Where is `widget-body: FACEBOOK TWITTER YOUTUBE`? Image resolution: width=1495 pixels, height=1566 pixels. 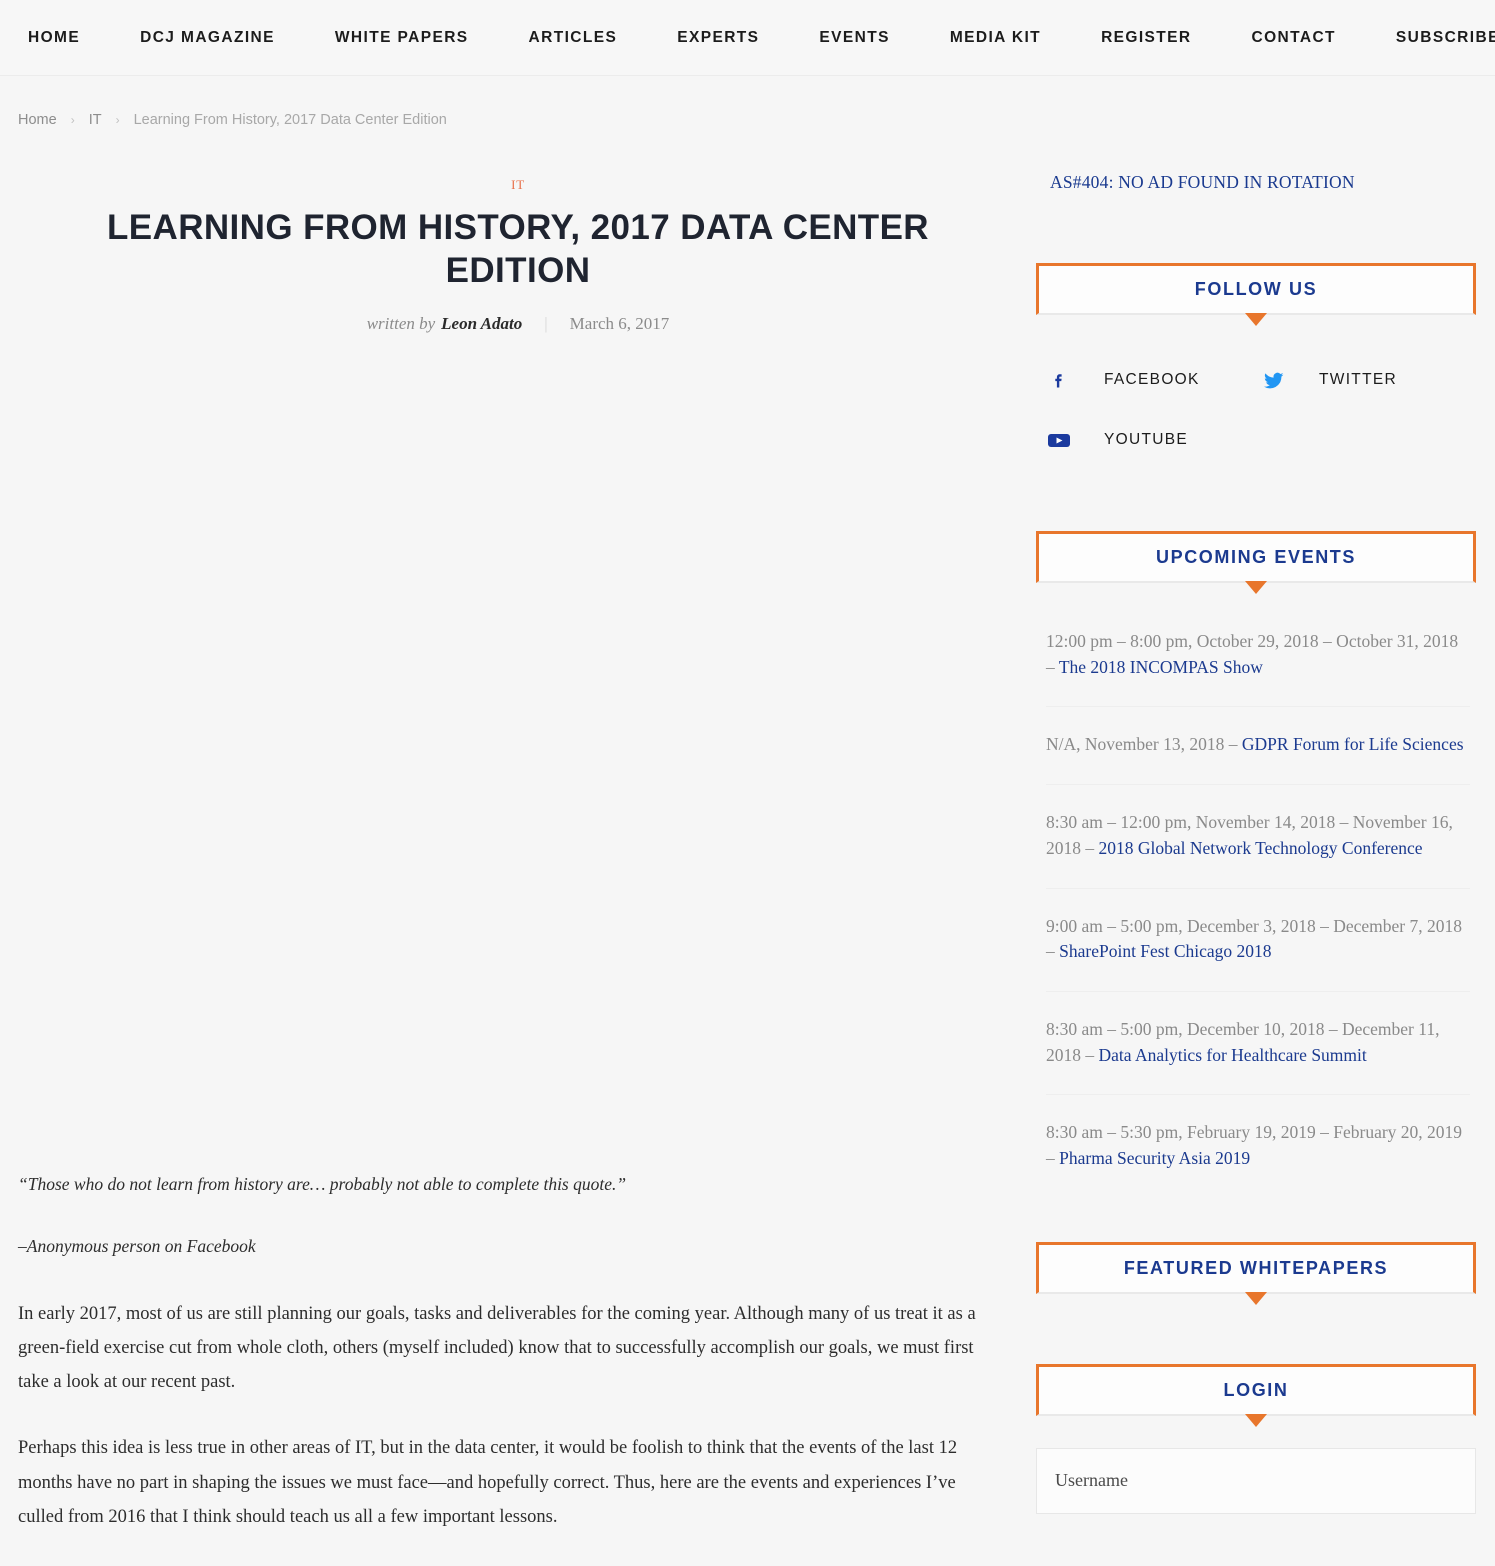 widget-body: FACEBOOK TWITTER YOUTUBE is located at coordinates (1256, 401).